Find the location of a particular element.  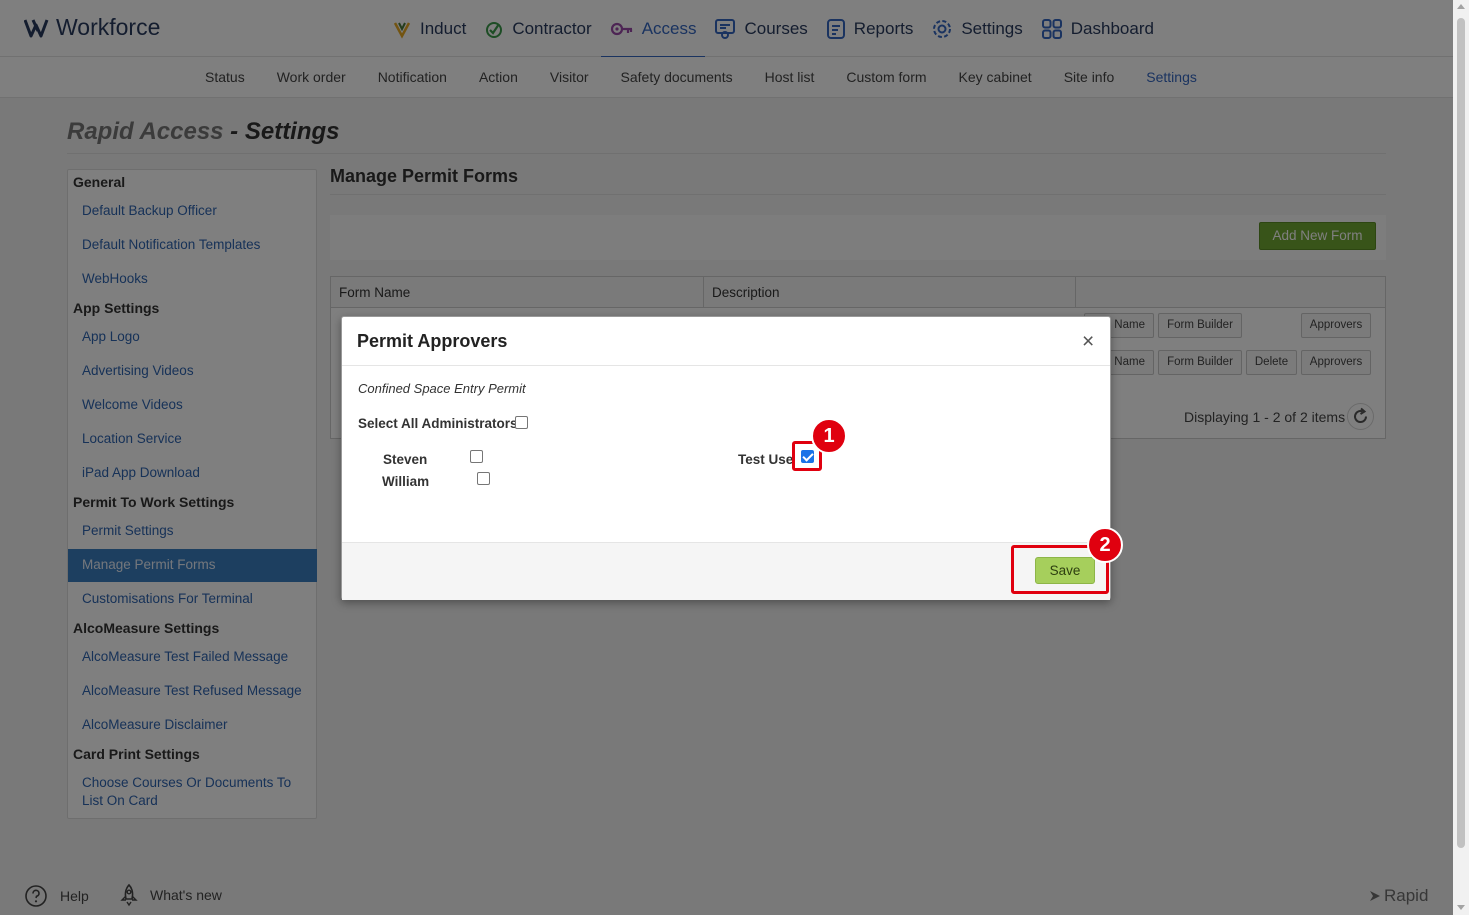

scroll-up-arrow-icon is located at coordinates (1461, 6).